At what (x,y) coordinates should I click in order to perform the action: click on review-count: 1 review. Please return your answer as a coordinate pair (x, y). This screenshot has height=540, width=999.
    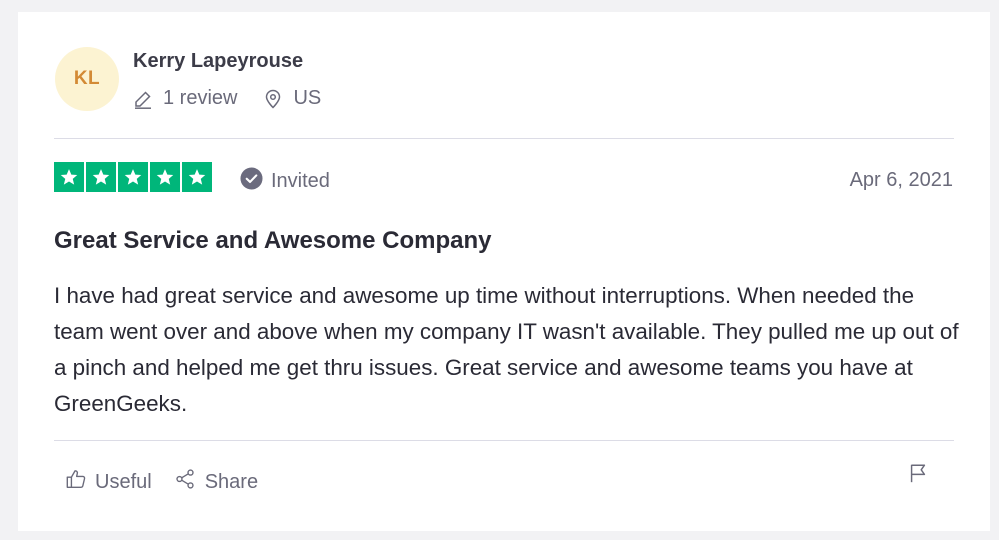
    Looking at the image, I should click on (185, 98).